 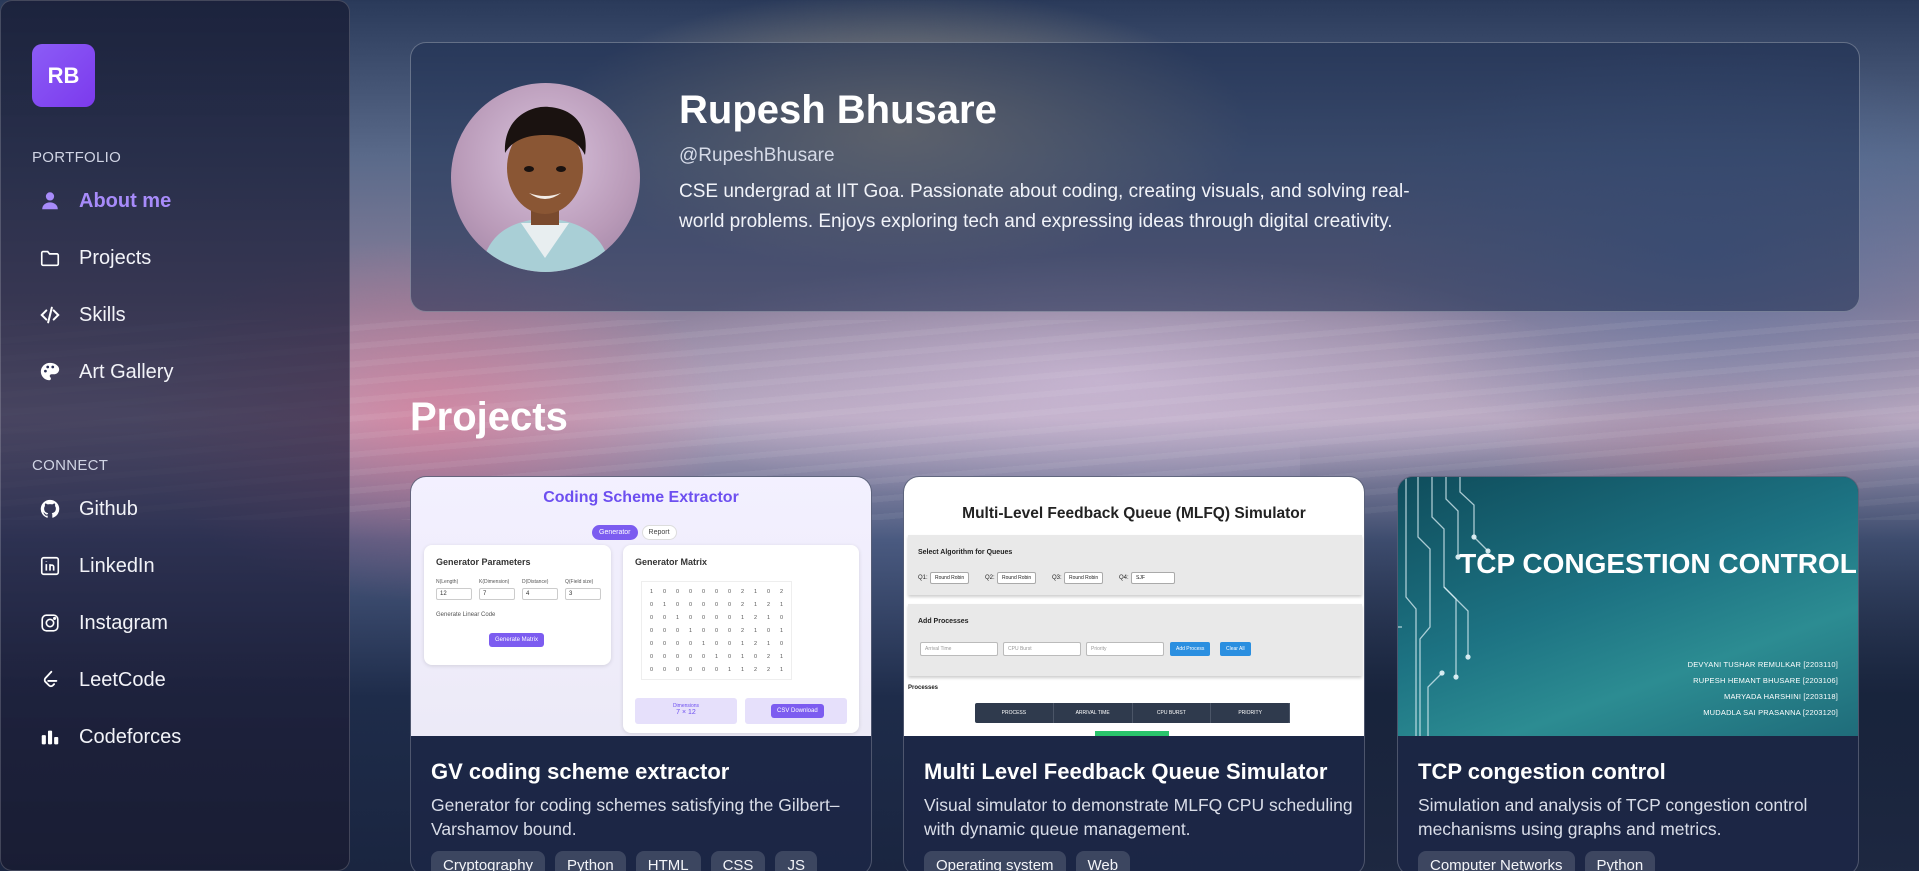 What do you see at coordinates (447, 582) in the screenshot?
I see `thumb-param-label: N(Length)` at bounding box center [447, 582].